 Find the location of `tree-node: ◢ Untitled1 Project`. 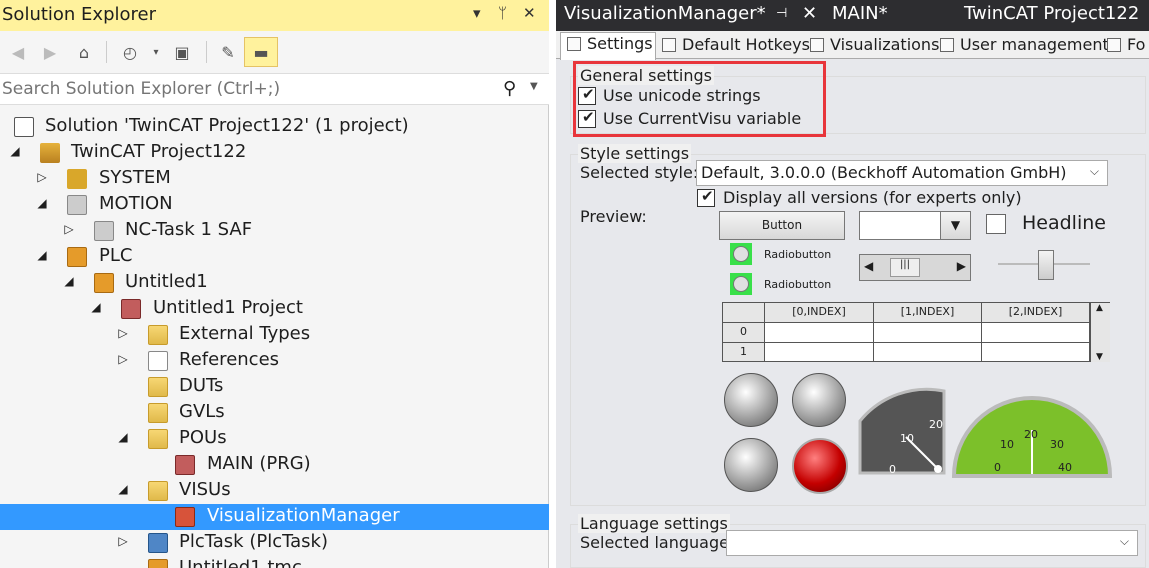

tree-node: ◢ Untitled1 Project is located at coordinates (274, 309).